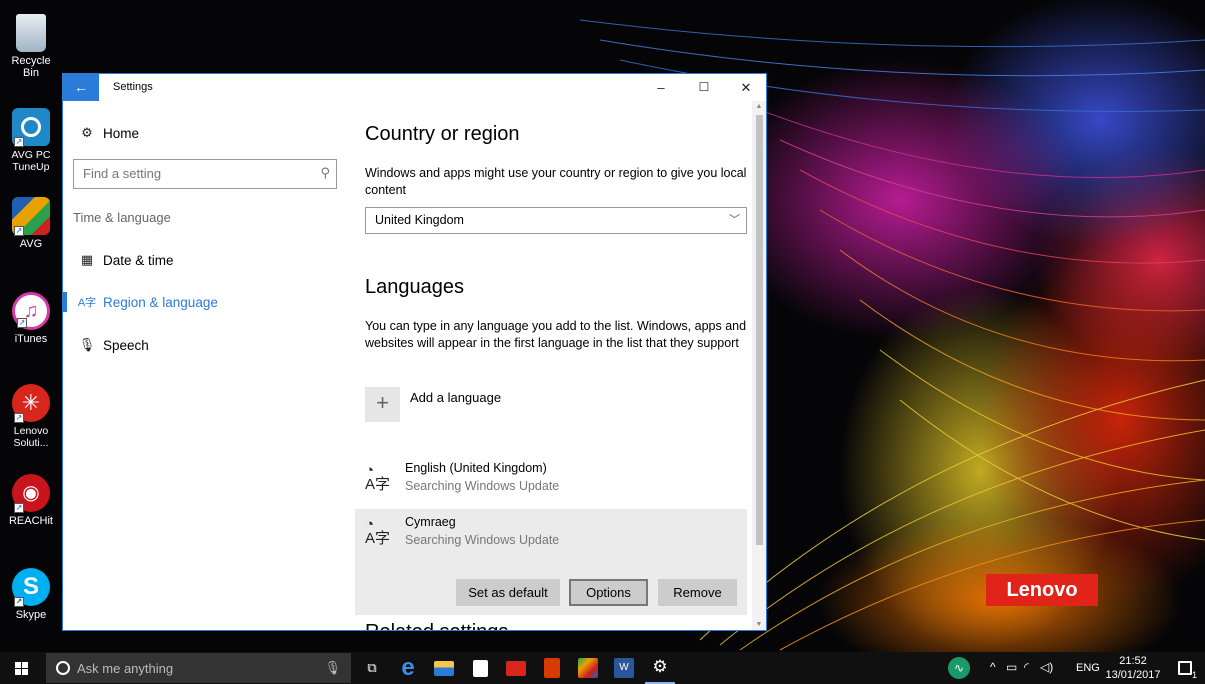 The height and width of the screenshot is (684, 1205). Describe the element at coordinates (661, 87) in the screenshot. I see `minimize-button: –` at that location.